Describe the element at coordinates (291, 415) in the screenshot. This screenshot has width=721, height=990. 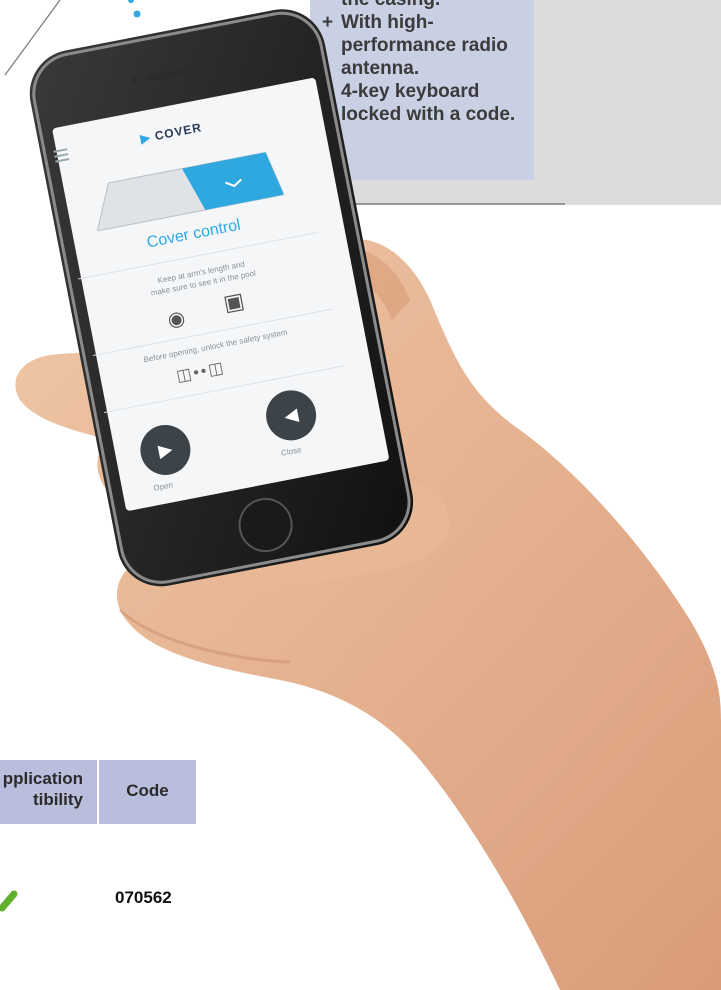
I see `close-button: ◀` at that location.